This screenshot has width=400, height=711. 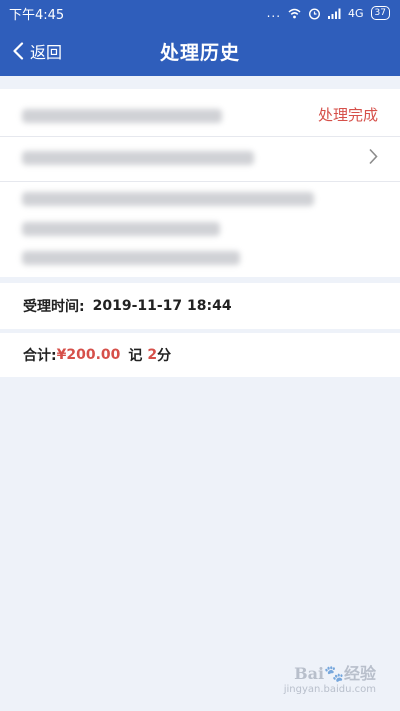 What do you see at coordinates (135, 356) in the screenshot?
I see `points-prefix: 记` at bounding box center [135, 356].